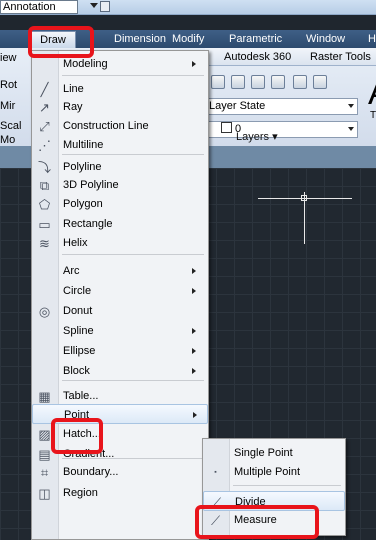  I want to click on menu-window-label: Window, so click(326, 39).